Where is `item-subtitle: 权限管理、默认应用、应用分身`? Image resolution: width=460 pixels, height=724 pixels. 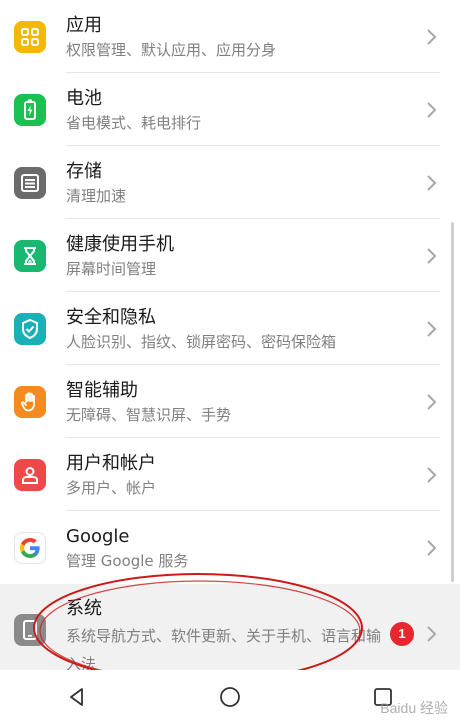
item-subtitle: 权限管理、默认应用、应用分身 is located at coordinates (171, 49).